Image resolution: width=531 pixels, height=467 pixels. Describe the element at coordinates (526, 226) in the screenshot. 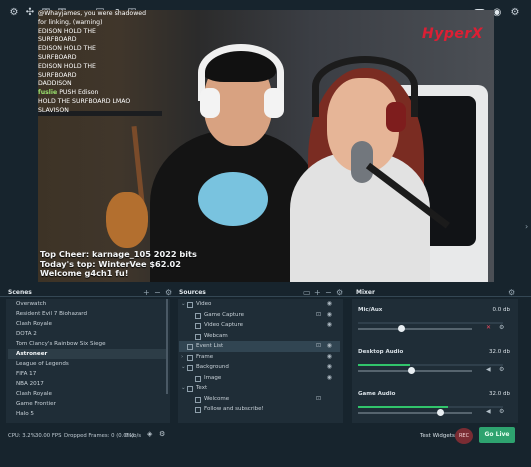

I see `collapse-chevron-icon: ›` at that location.